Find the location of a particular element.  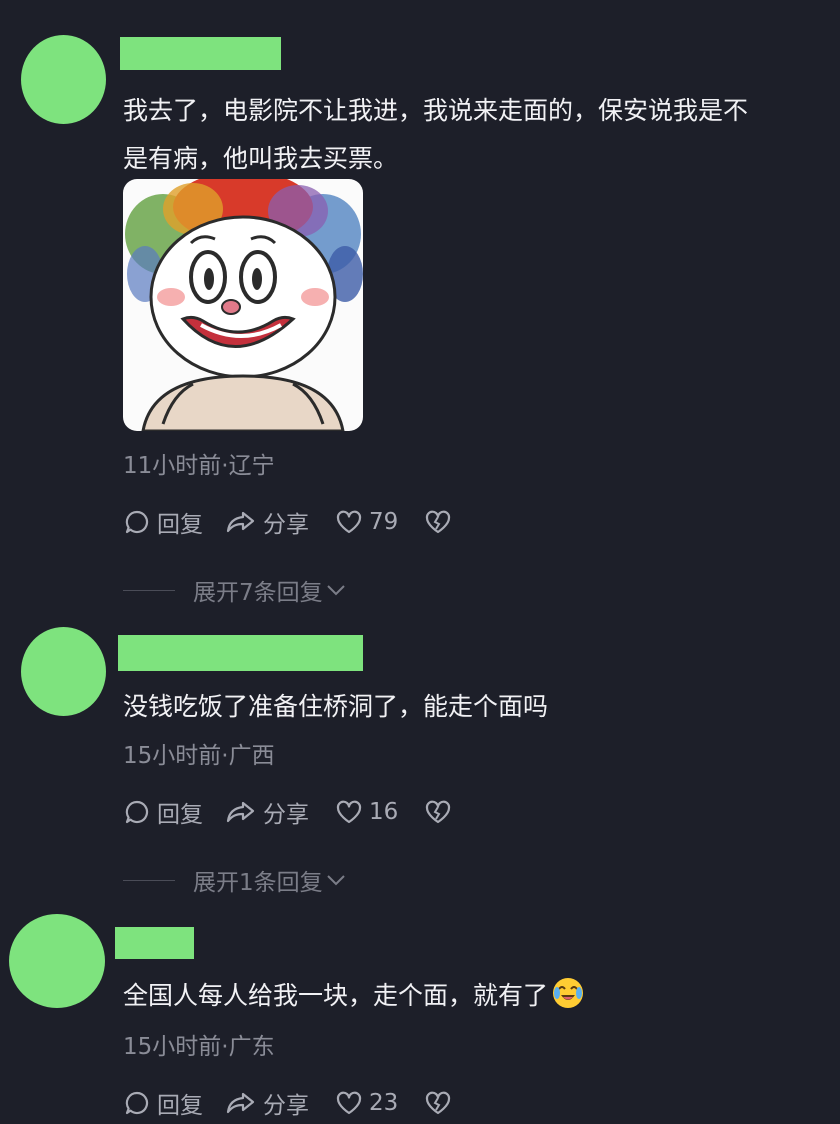

comment-text: 全国人每人给我一块，走个面，就有了 is located at coordinates (353, 996).